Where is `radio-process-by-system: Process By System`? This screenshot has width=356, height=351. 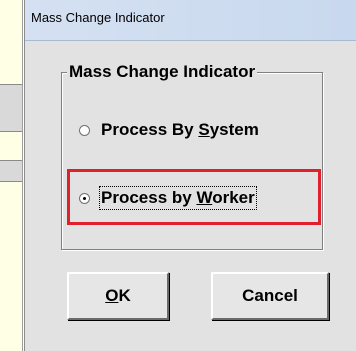 radio-process-by-system: Process By System is located at coordinates (169, 130).